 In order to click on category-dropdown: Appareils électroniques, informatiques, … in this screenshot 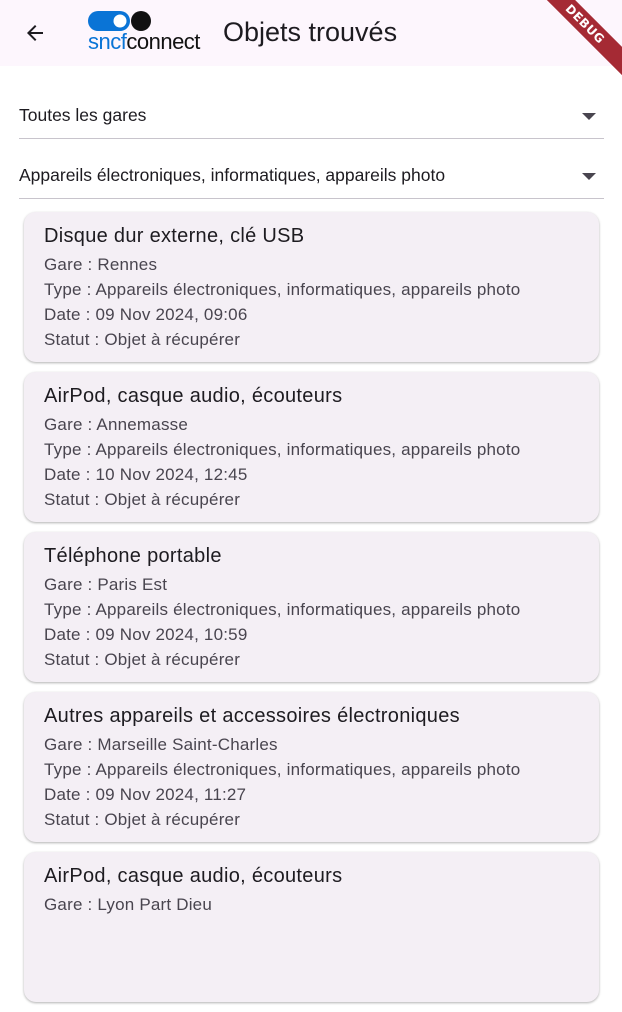, I will do `click(311, 176)`.